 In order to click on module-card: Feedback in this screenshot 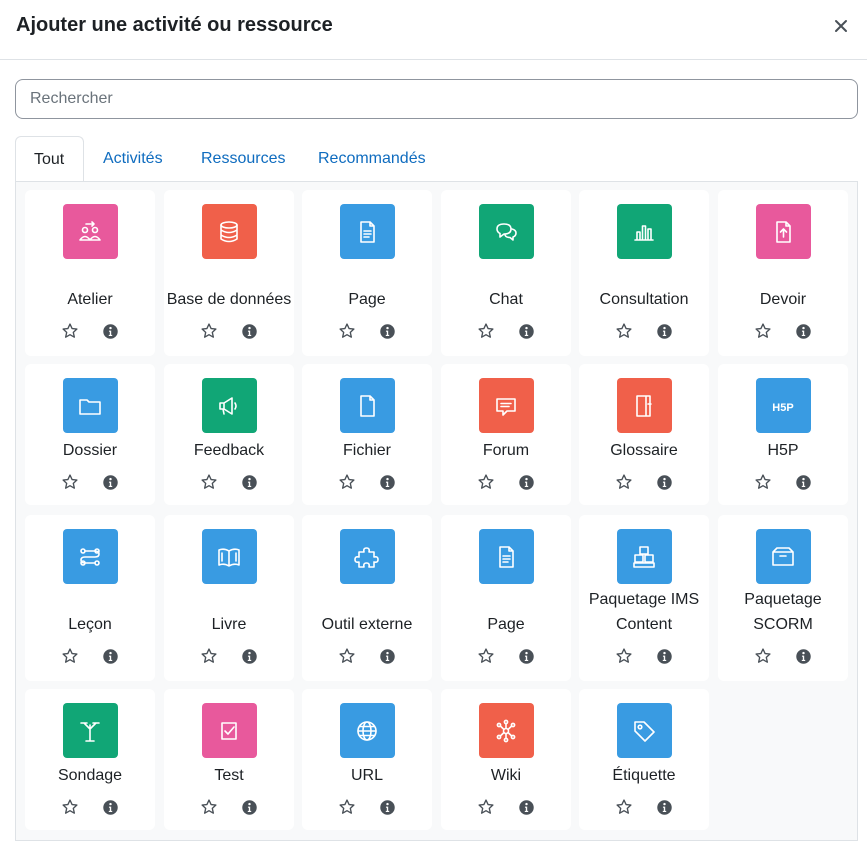, I will do `click(229, 434)`.